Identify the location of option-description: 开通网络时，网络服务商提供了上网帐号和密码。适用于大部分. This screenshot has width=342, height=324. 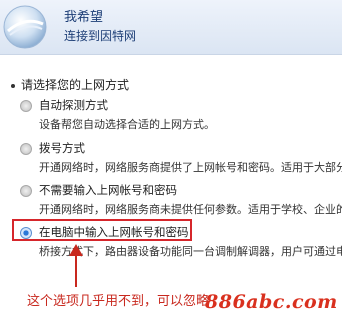
(190, 167).